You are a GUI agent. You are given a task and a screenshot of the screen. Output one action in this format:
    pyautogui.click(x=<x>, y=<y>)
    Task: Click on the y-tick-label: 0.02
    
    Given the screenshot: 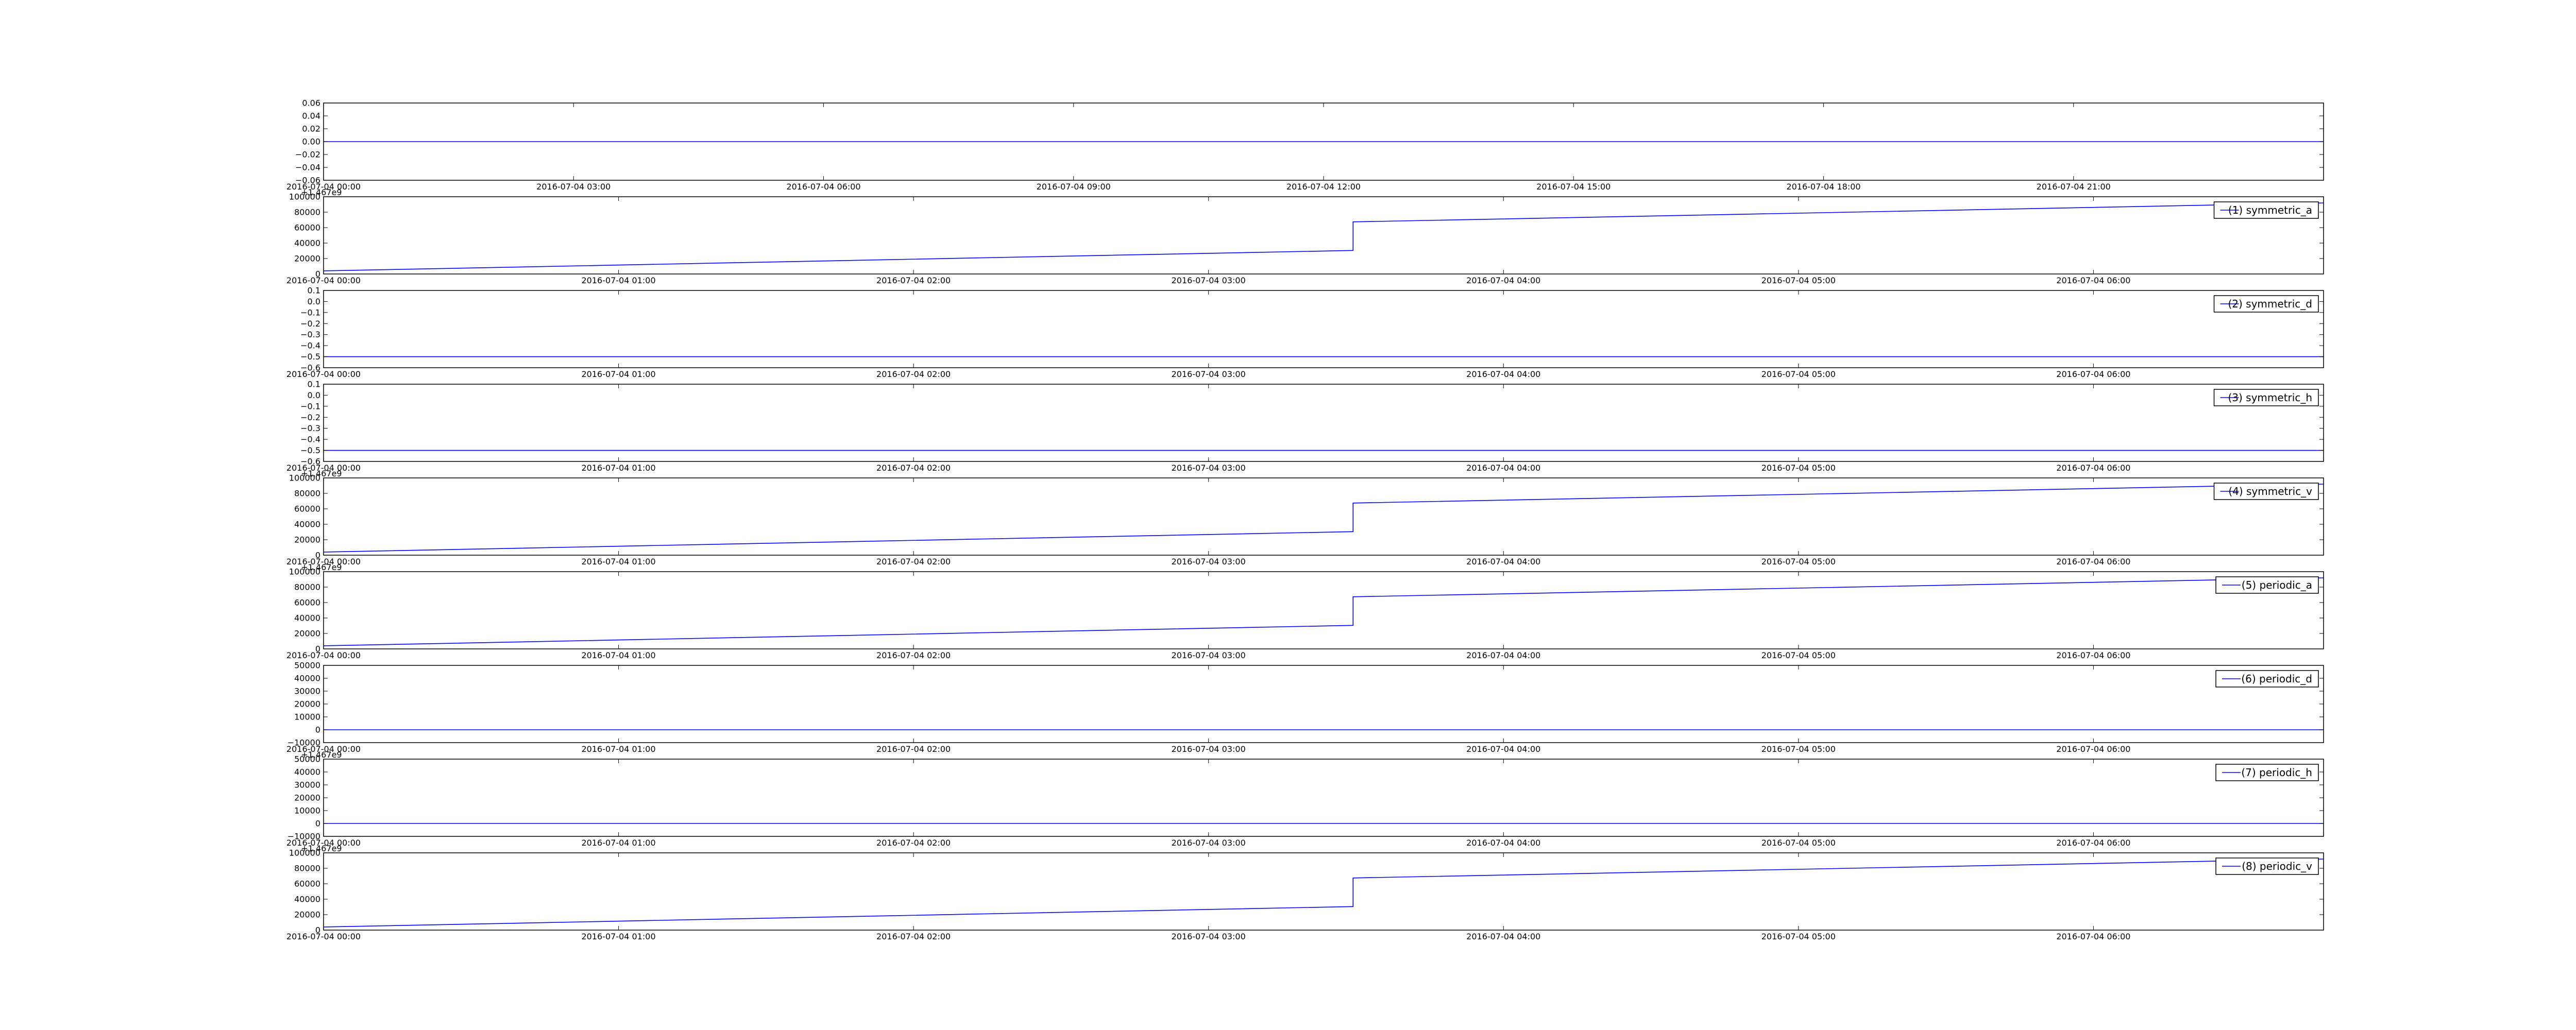 What is the action you would take?
    pyautogui.click(x=311, y=129)
    